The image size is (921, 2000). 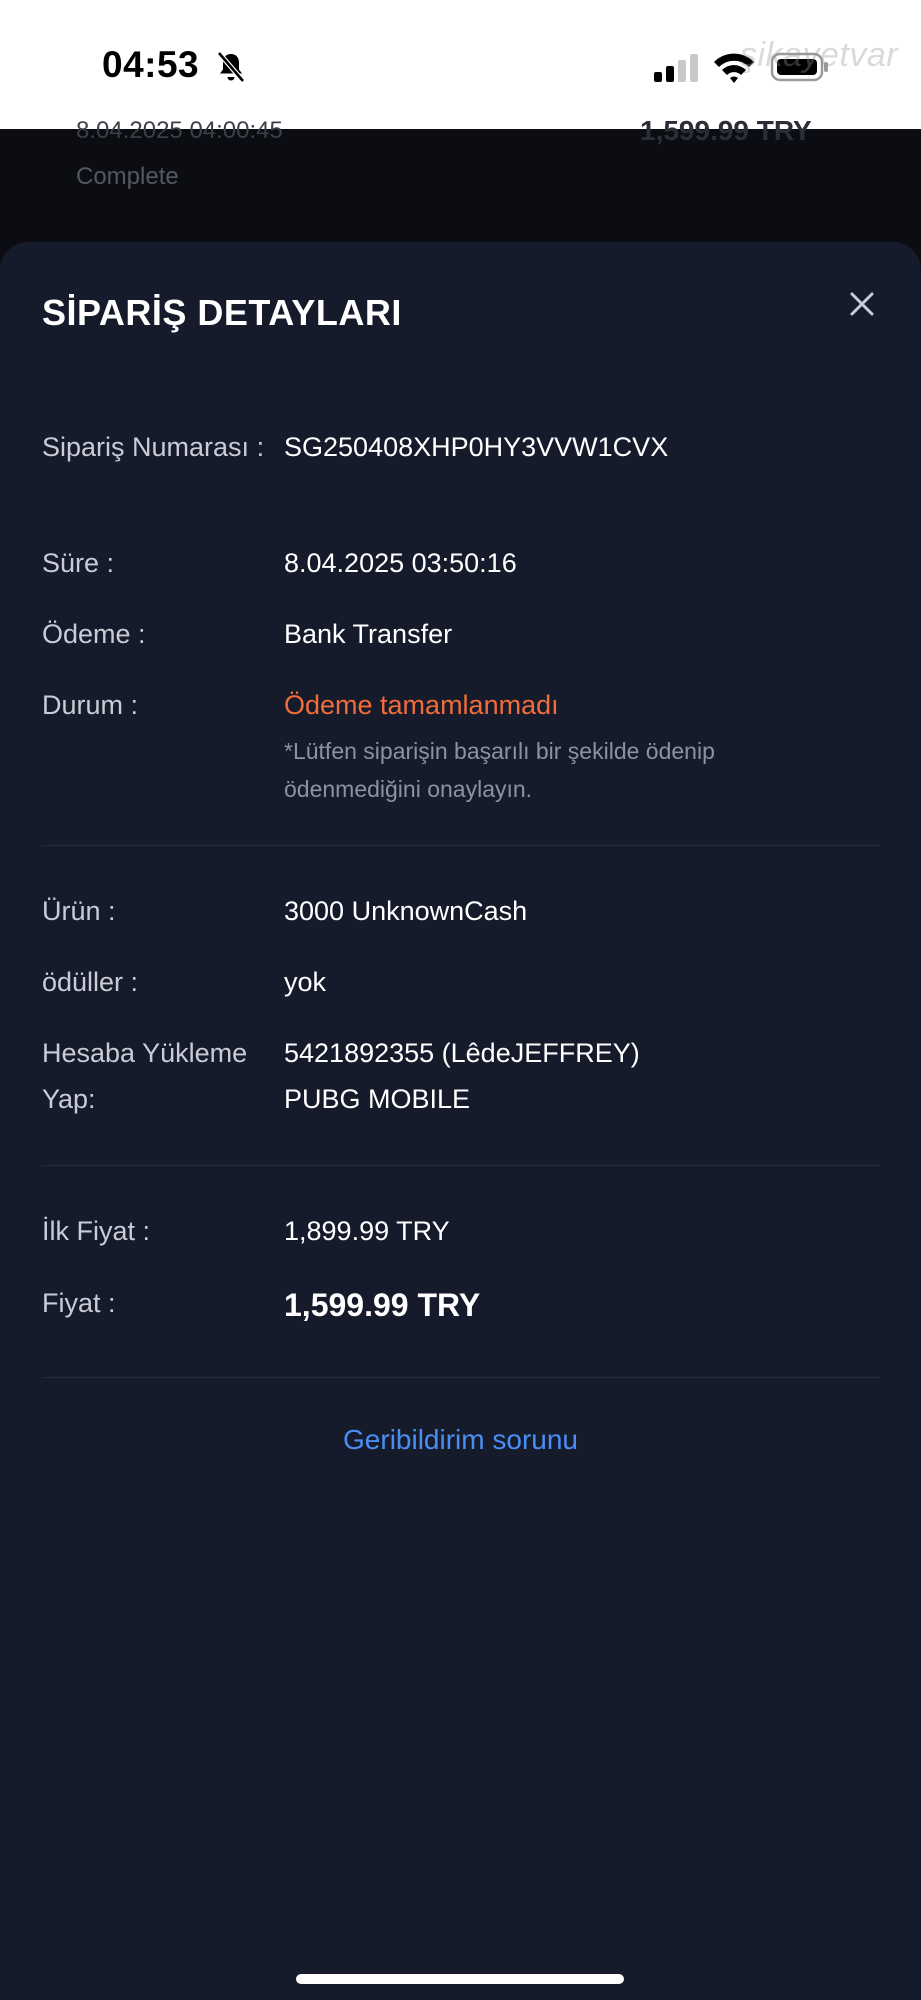 What do you see at coordinates (462, 1231) in the screenshot?
I see `original-price-row: İlk Fiyat : 1,899.99 TRY` at bounding box center [462, 1231].